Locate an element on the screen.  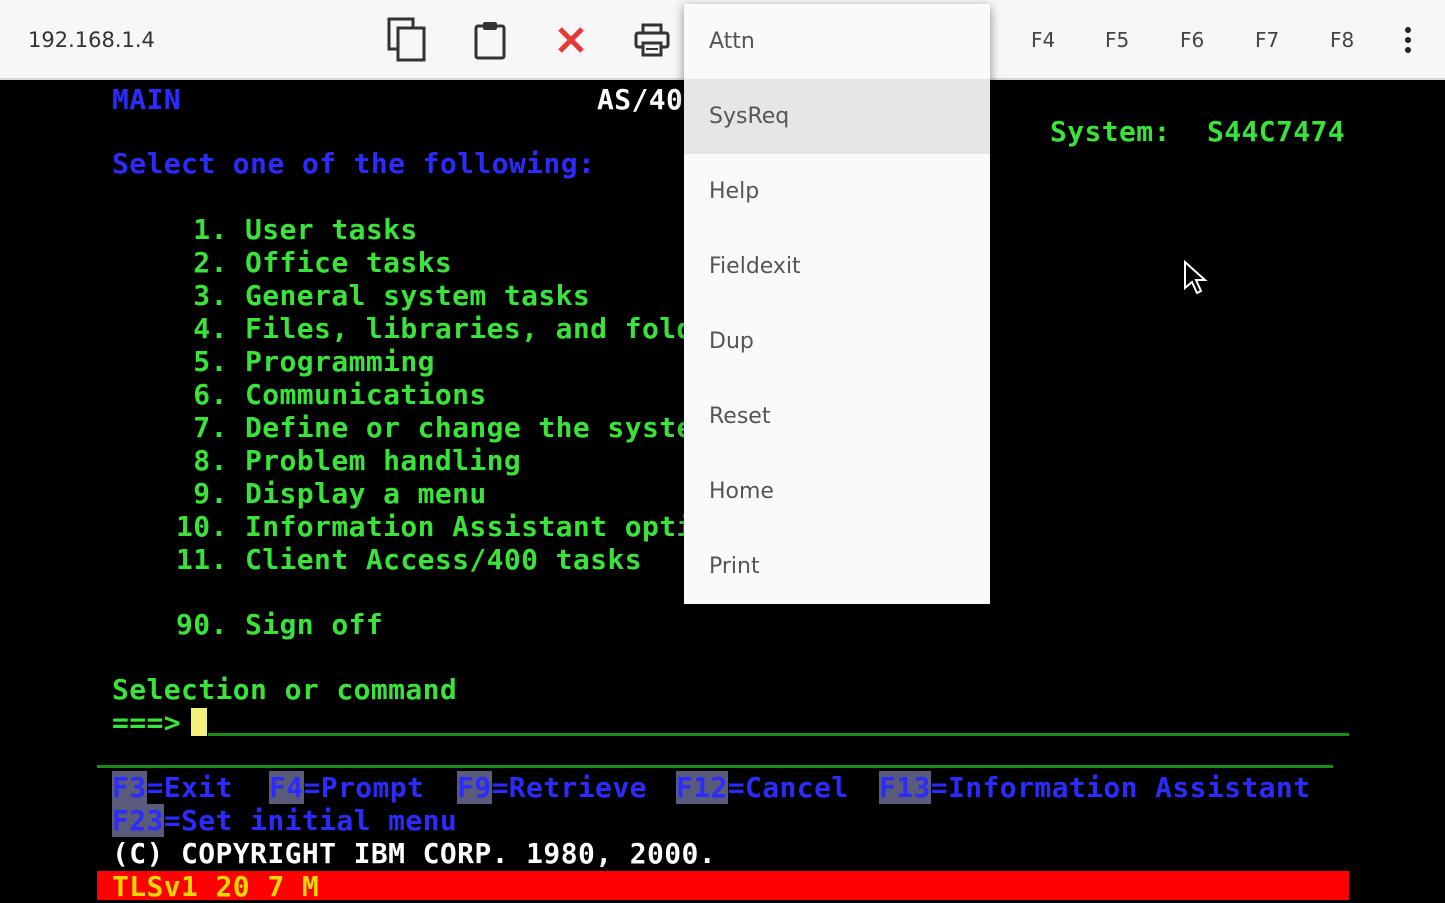
f4-key: F4 is located at coordinates (1043, 40).